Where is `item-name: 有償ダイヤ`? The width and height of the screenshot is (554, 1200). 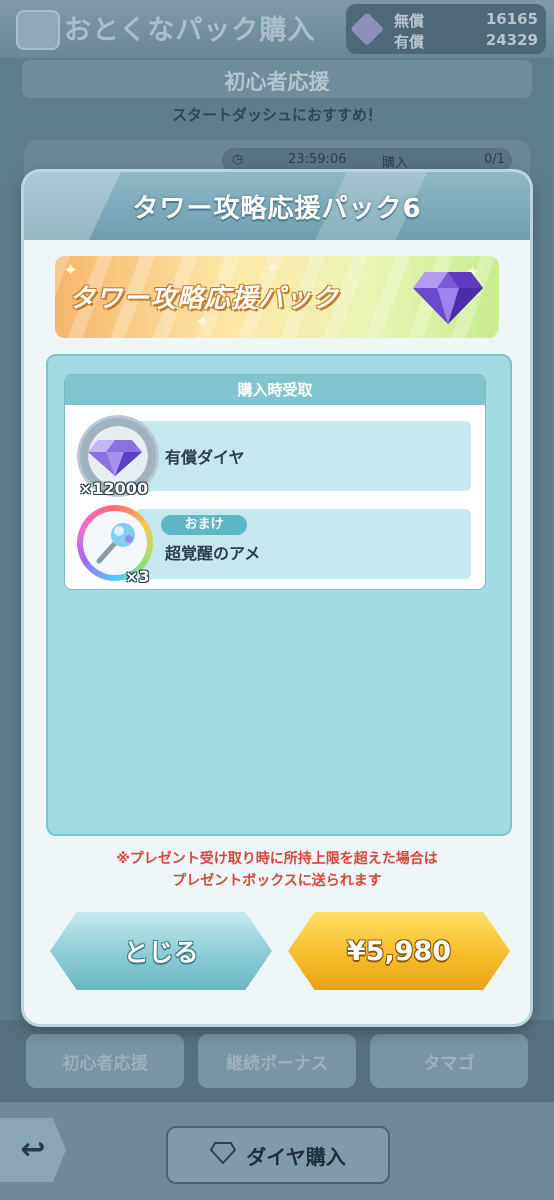
item-name: 有償ダイヤ is located at coordinates (205, 457).